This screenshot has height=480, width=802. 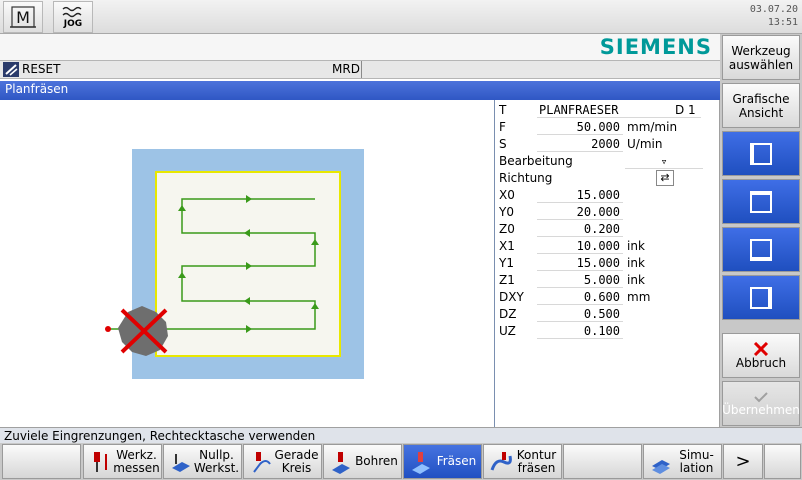 What do you see at coordinates (636, 246) in the screenshot?
I see `x1-unit: ink` at bounding box center [636, 246].